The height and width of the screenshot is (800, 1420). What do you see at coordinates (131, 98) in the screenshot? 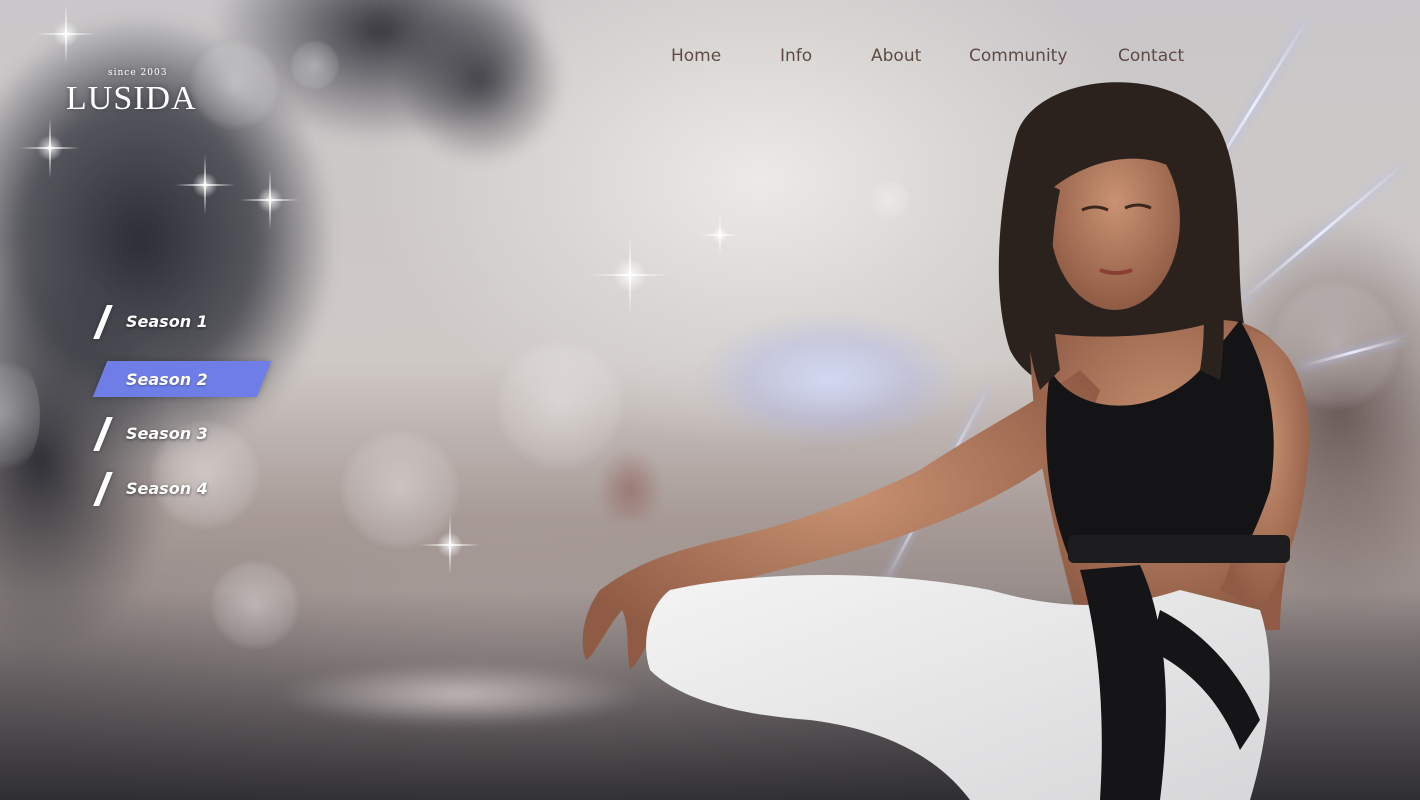
I see `logo-name: LUSIDA` at bounding box center [131, 98].